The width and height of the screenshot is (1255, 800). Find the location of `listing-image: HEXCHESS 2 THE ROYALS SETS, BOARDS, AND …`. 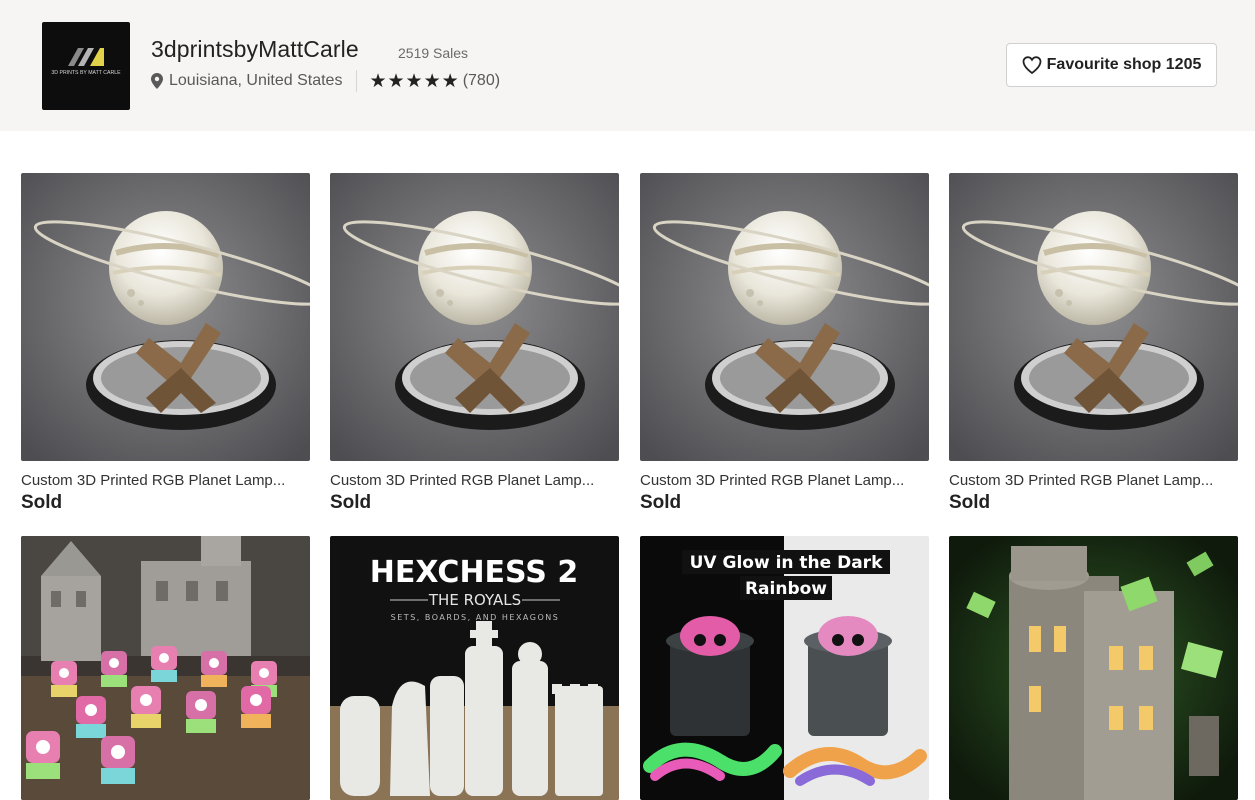

listing-image: HEXCHESS 2 THE ROYALS SETS, BOARDS, AND … is located at coordinates (474, 668).